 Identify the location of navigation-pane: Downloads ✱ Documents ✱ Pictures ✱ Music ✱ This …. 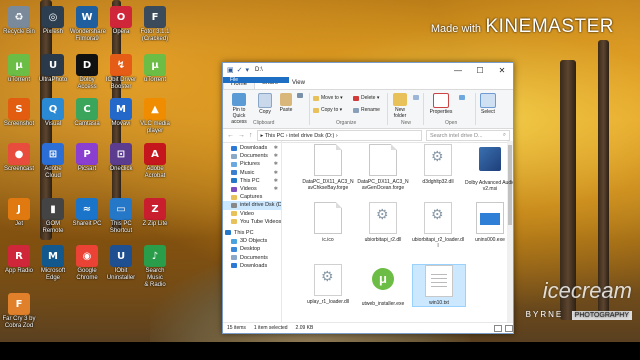
(252, 233).